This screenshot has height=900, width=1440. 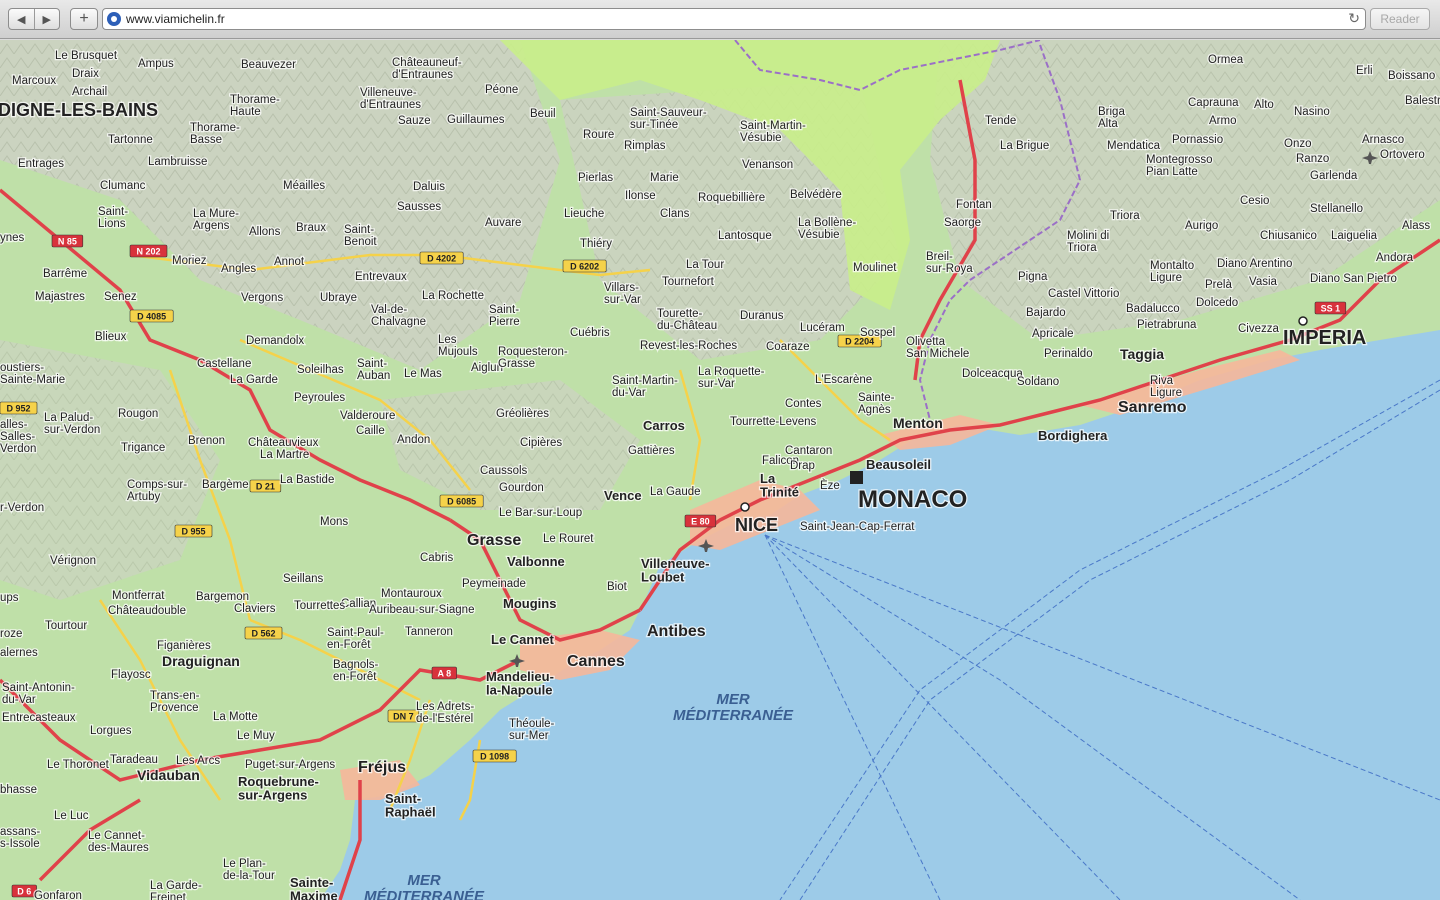 I want to click on add-bookmark-button: +, so click(x=84, y=19).